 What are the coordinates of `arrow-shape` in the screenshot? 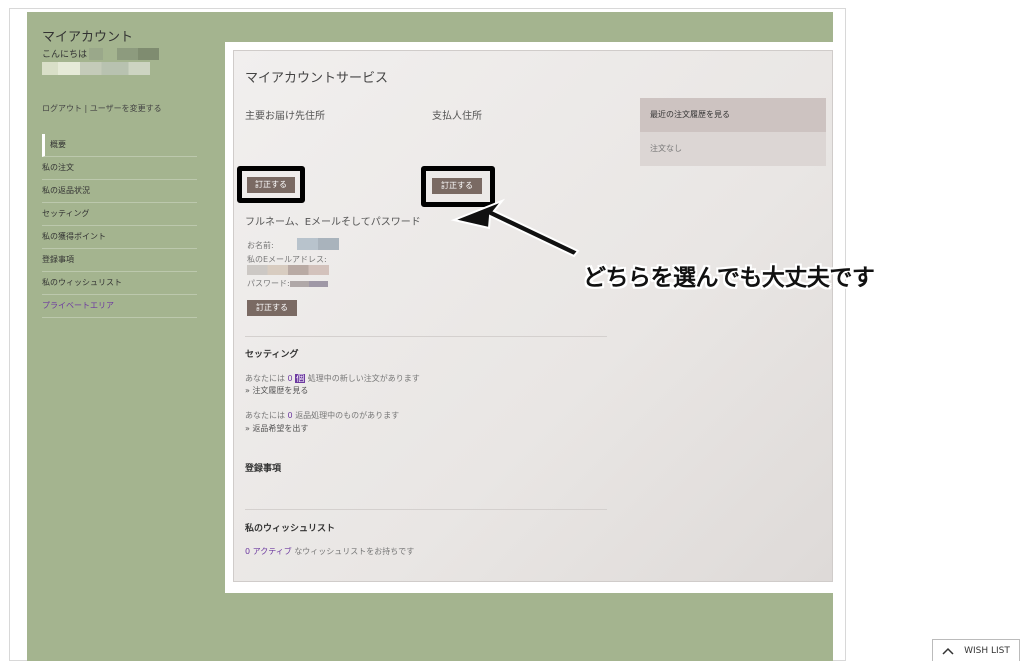 It's located at (515, 228).